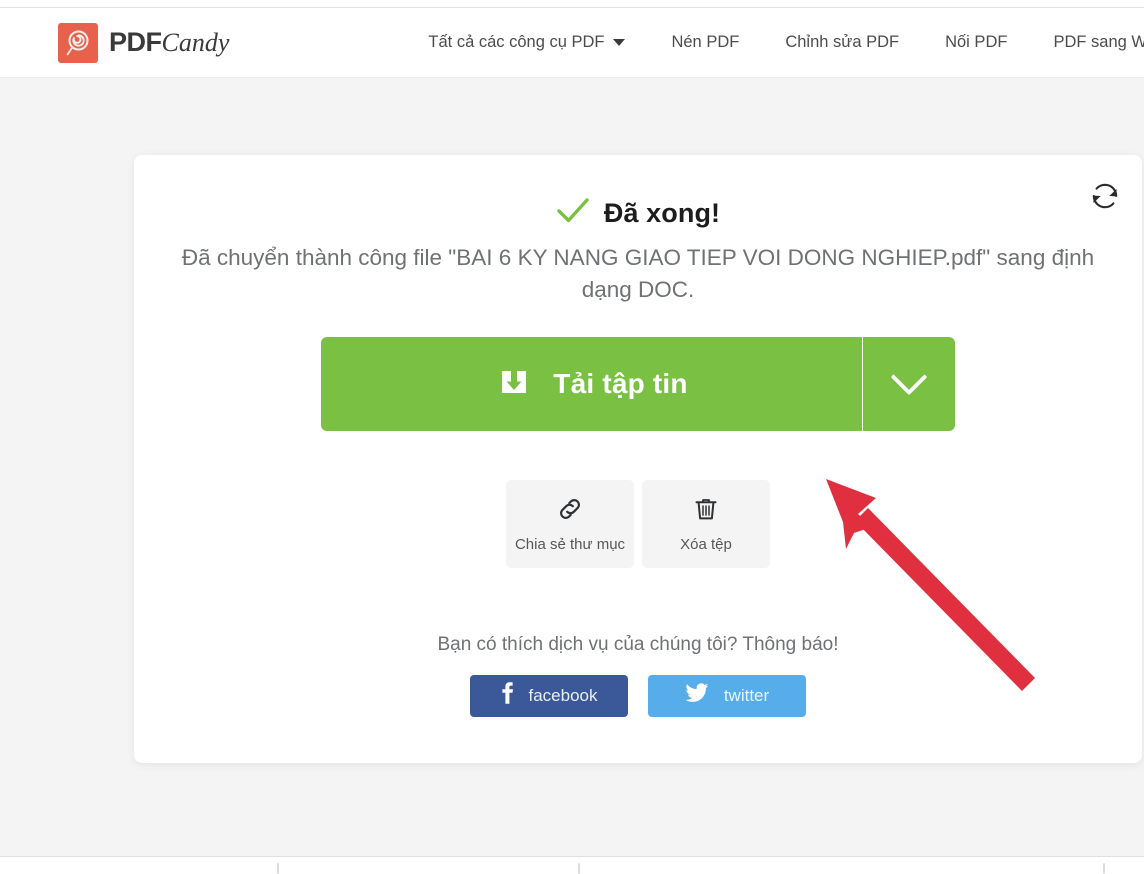 The image size is (1144, 874). What do you see at coordinates (706, 510) in the screenshot?
I see `trash-icon` at bounding box center [706, 510].